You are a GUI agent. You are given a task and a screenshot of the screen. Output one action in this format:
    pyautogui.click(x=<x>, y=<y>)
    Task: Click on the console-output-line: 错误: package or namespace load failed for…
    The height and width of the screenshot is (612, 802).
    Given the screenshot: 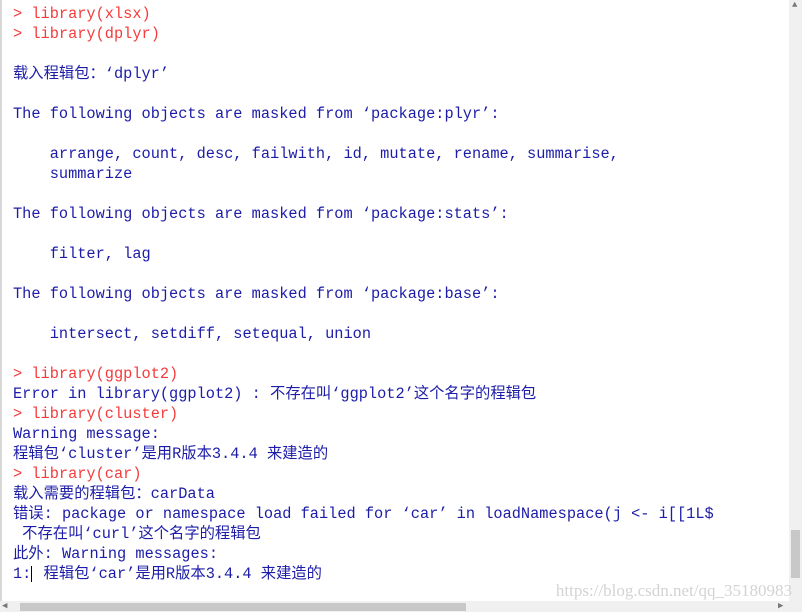 What is the action you would take?
    pyautogui.click(x=363, y=514)
    